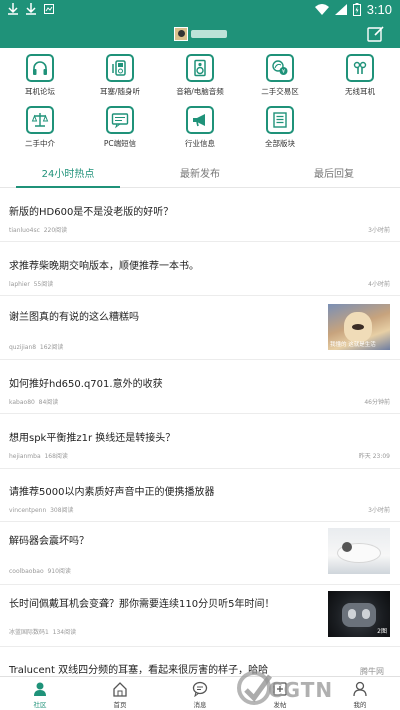 The image size is (400, 710). What do you see at coordinates (56, 456) in the screenshot?
I see `post-reads: 168阅读` at bounding box center [56, 456].